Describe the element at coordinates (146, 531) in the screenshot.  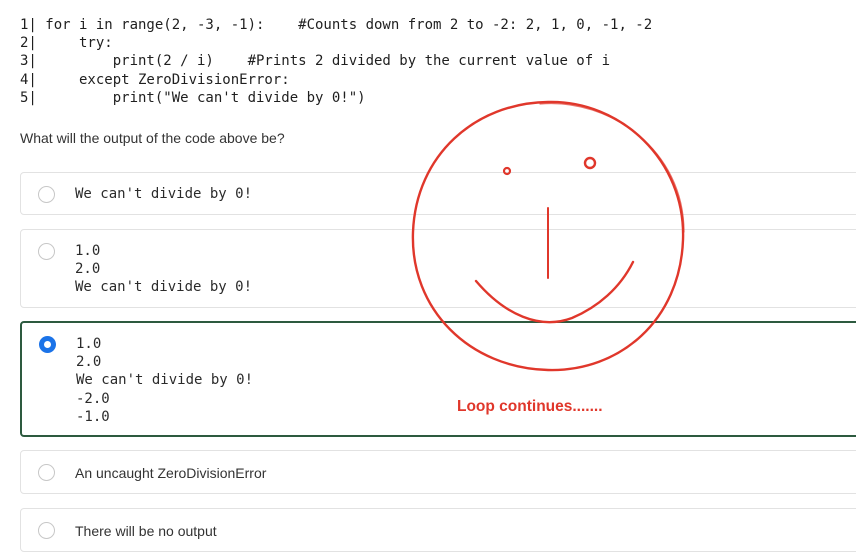
I see `option-label: There will be no output` at that location.